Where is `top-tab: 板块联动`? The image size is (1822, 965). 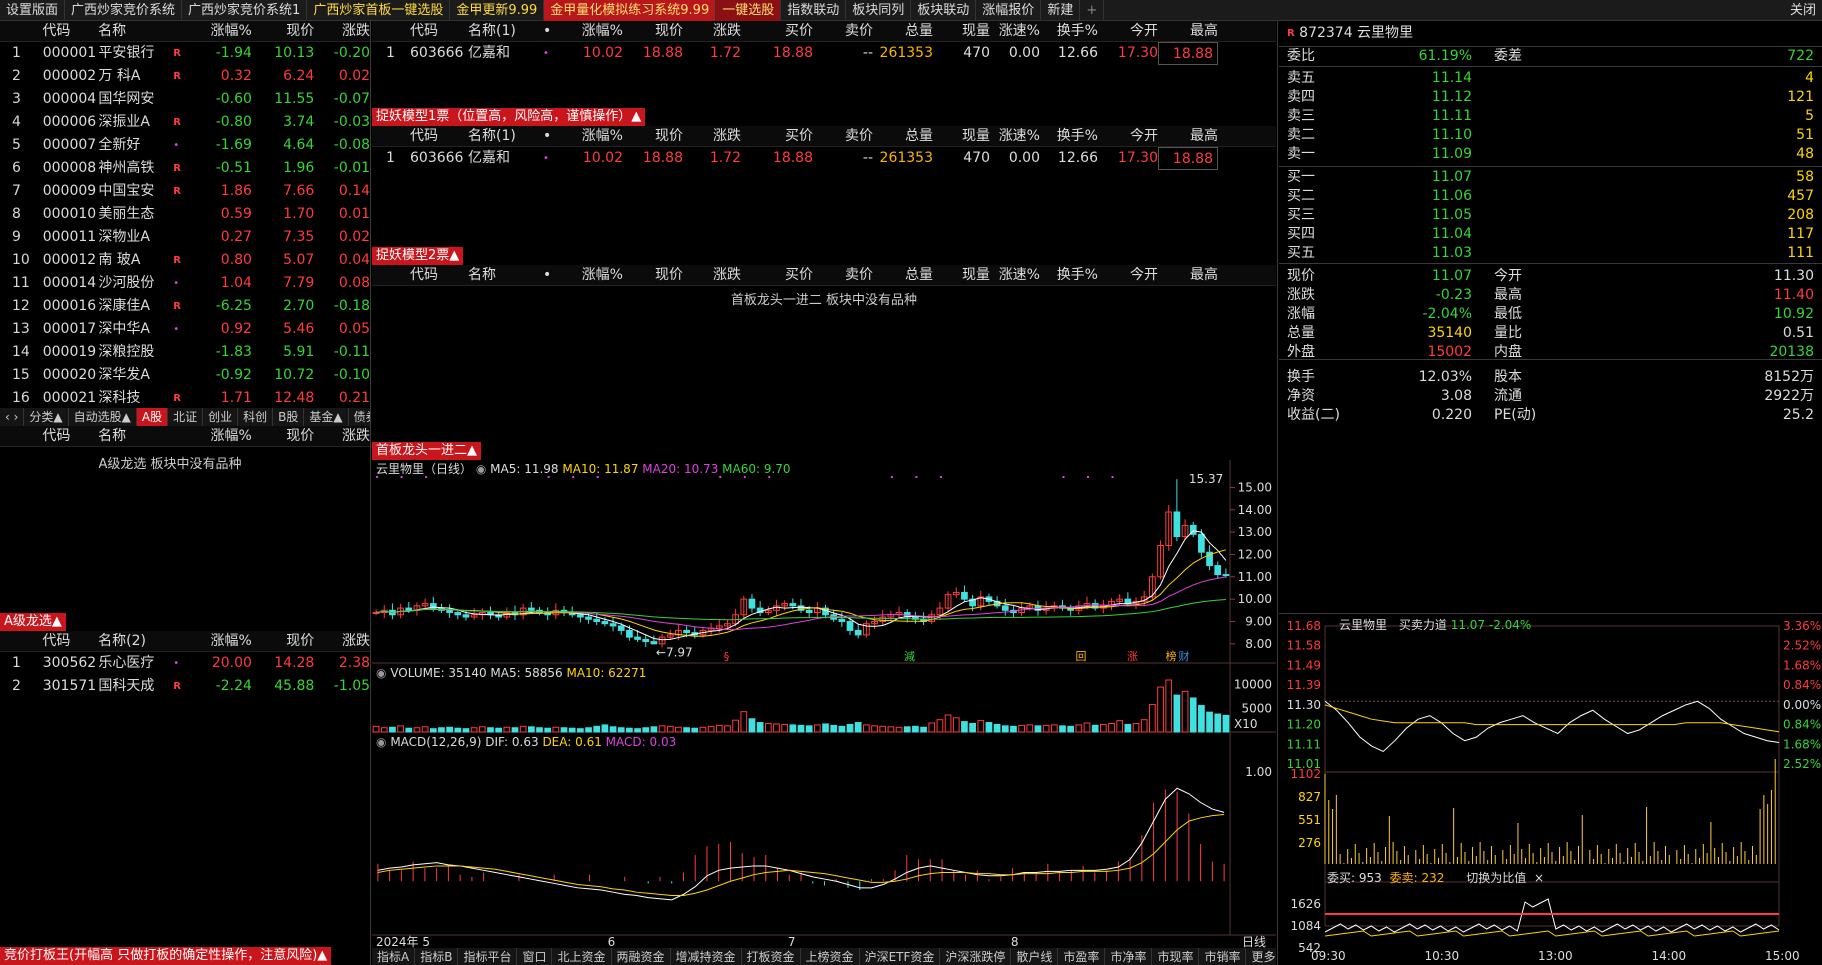
top-tab: 板块联动 is located at coordinates (944, 10).